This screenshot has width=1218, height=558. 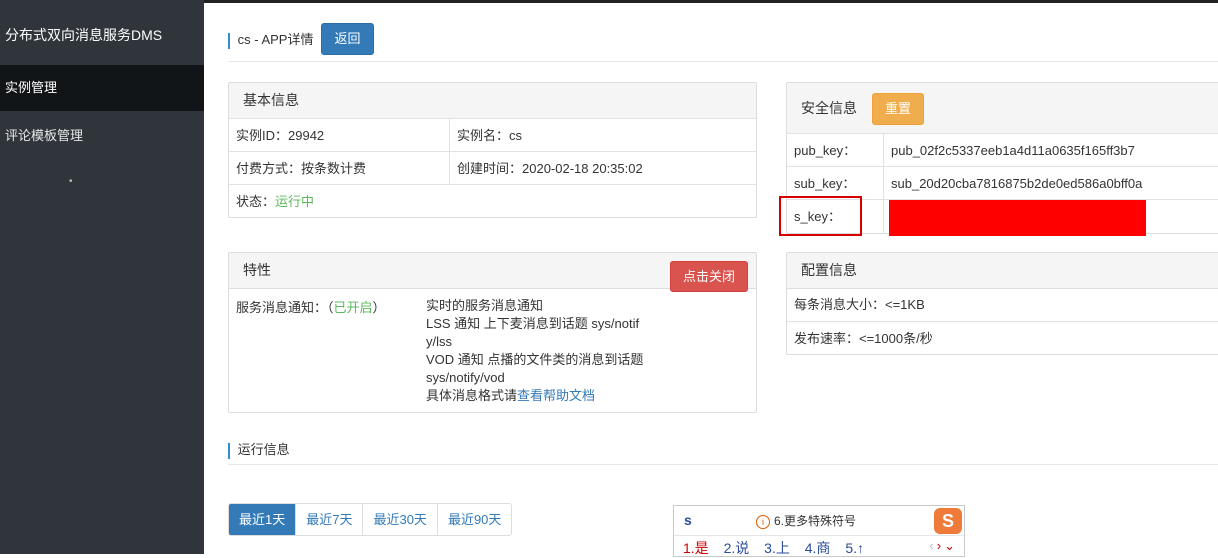 I want to click on table-row: 实例ID：29942 实例名：cs, so click(x=492, y=135).